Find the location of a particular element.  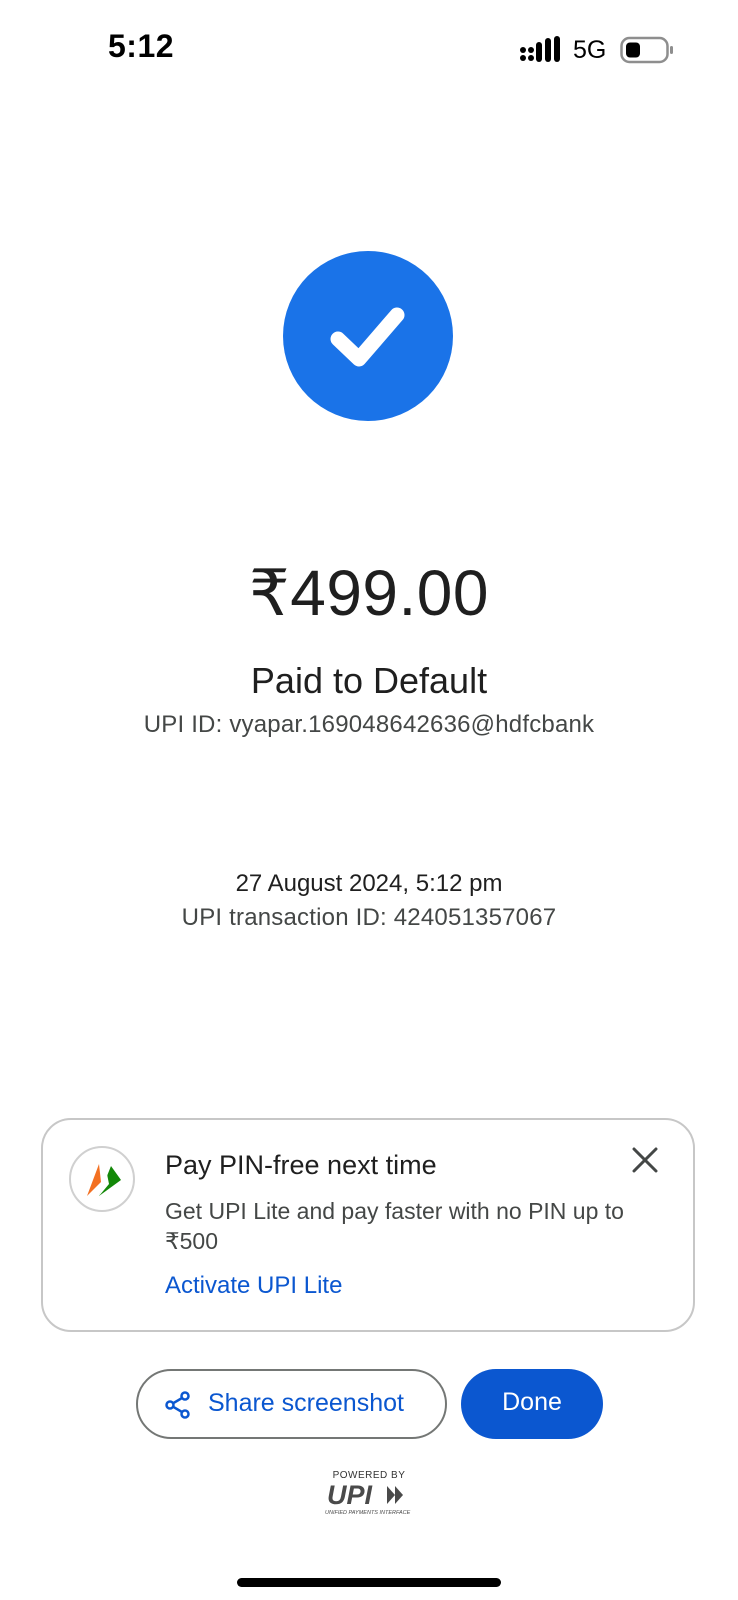

share-screenshot-button: Share screenshot is located at coordinates (291, 1404).